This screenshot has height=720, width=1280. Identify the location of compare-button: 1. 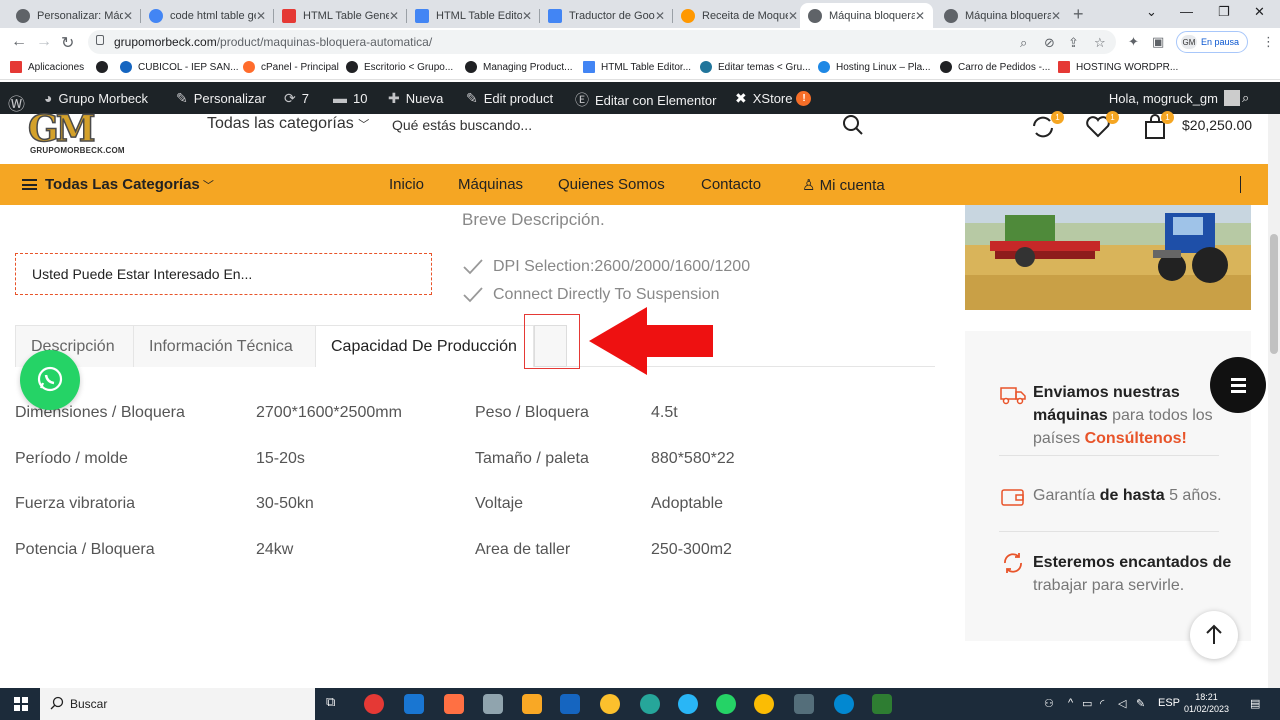
(1047, 125).